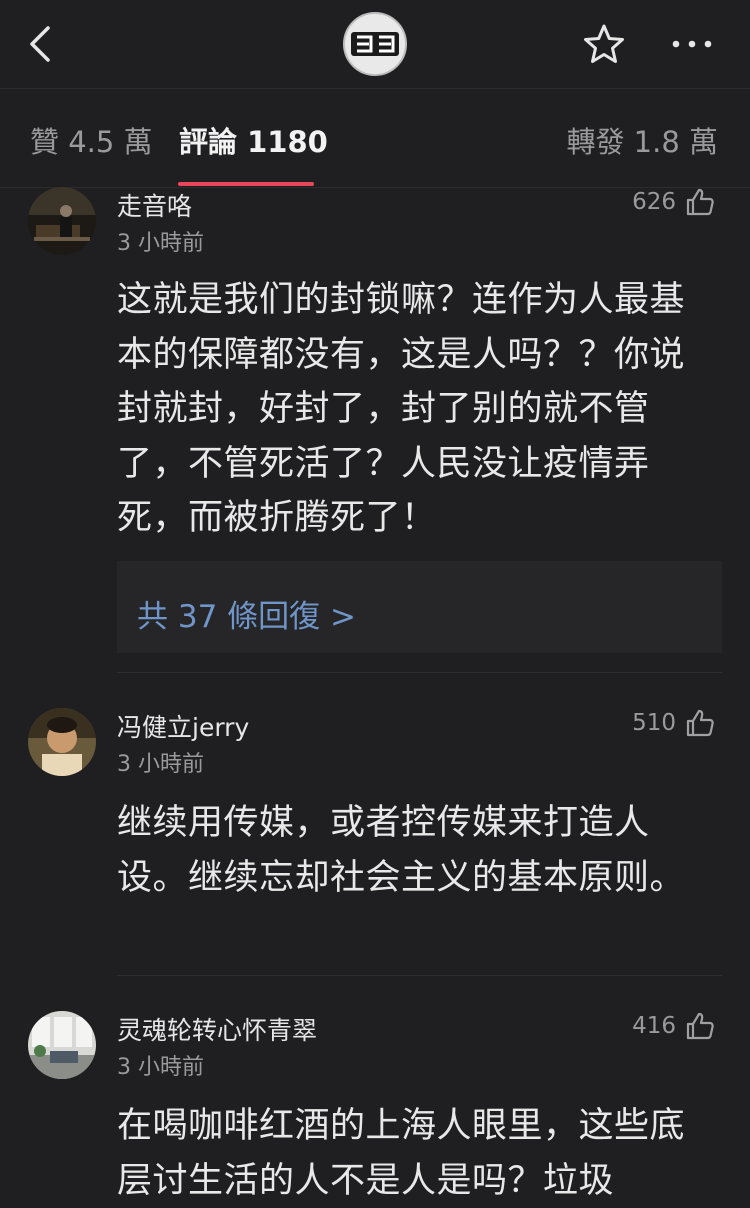  What do you see at coordinates (375, 138) in the screenshot?
I see `tab-bar: 贊 4.5 萬 評論 1180 轉發 1.8 萬` at bounding box center [375, 138].